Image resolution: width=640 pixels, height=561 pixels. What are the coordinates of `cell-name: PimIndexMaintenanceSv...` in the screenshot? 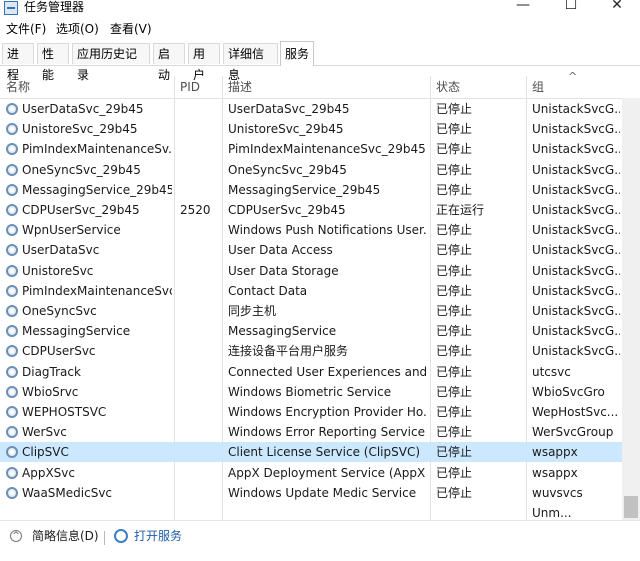 It's located at (97, 149).